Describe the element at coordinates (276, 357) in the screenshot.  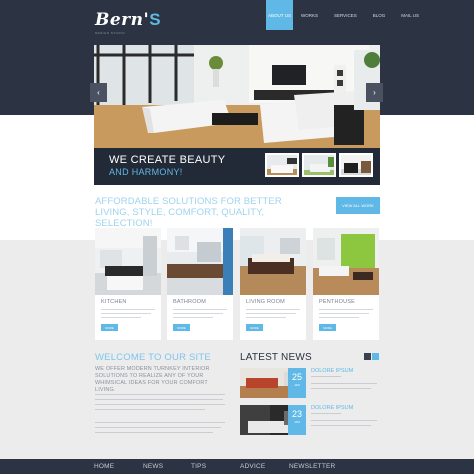
I see `news-title: LATEST NEWS` at that location.